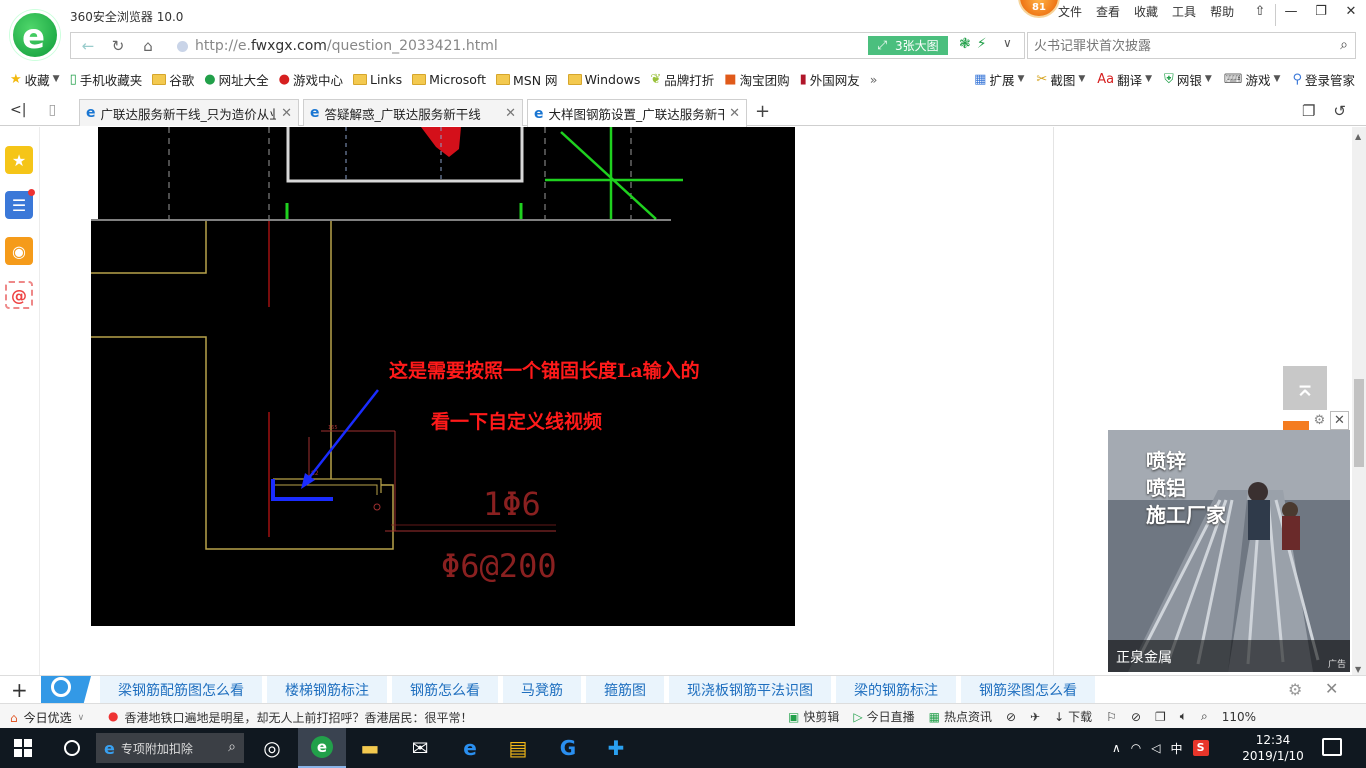 The height and width of the screenshot is (768, 1366). What do you see at coordinates (625, 690) in the screenshot?
I see `keyword-link: 箍筋图` at bounding box center [625, 690].